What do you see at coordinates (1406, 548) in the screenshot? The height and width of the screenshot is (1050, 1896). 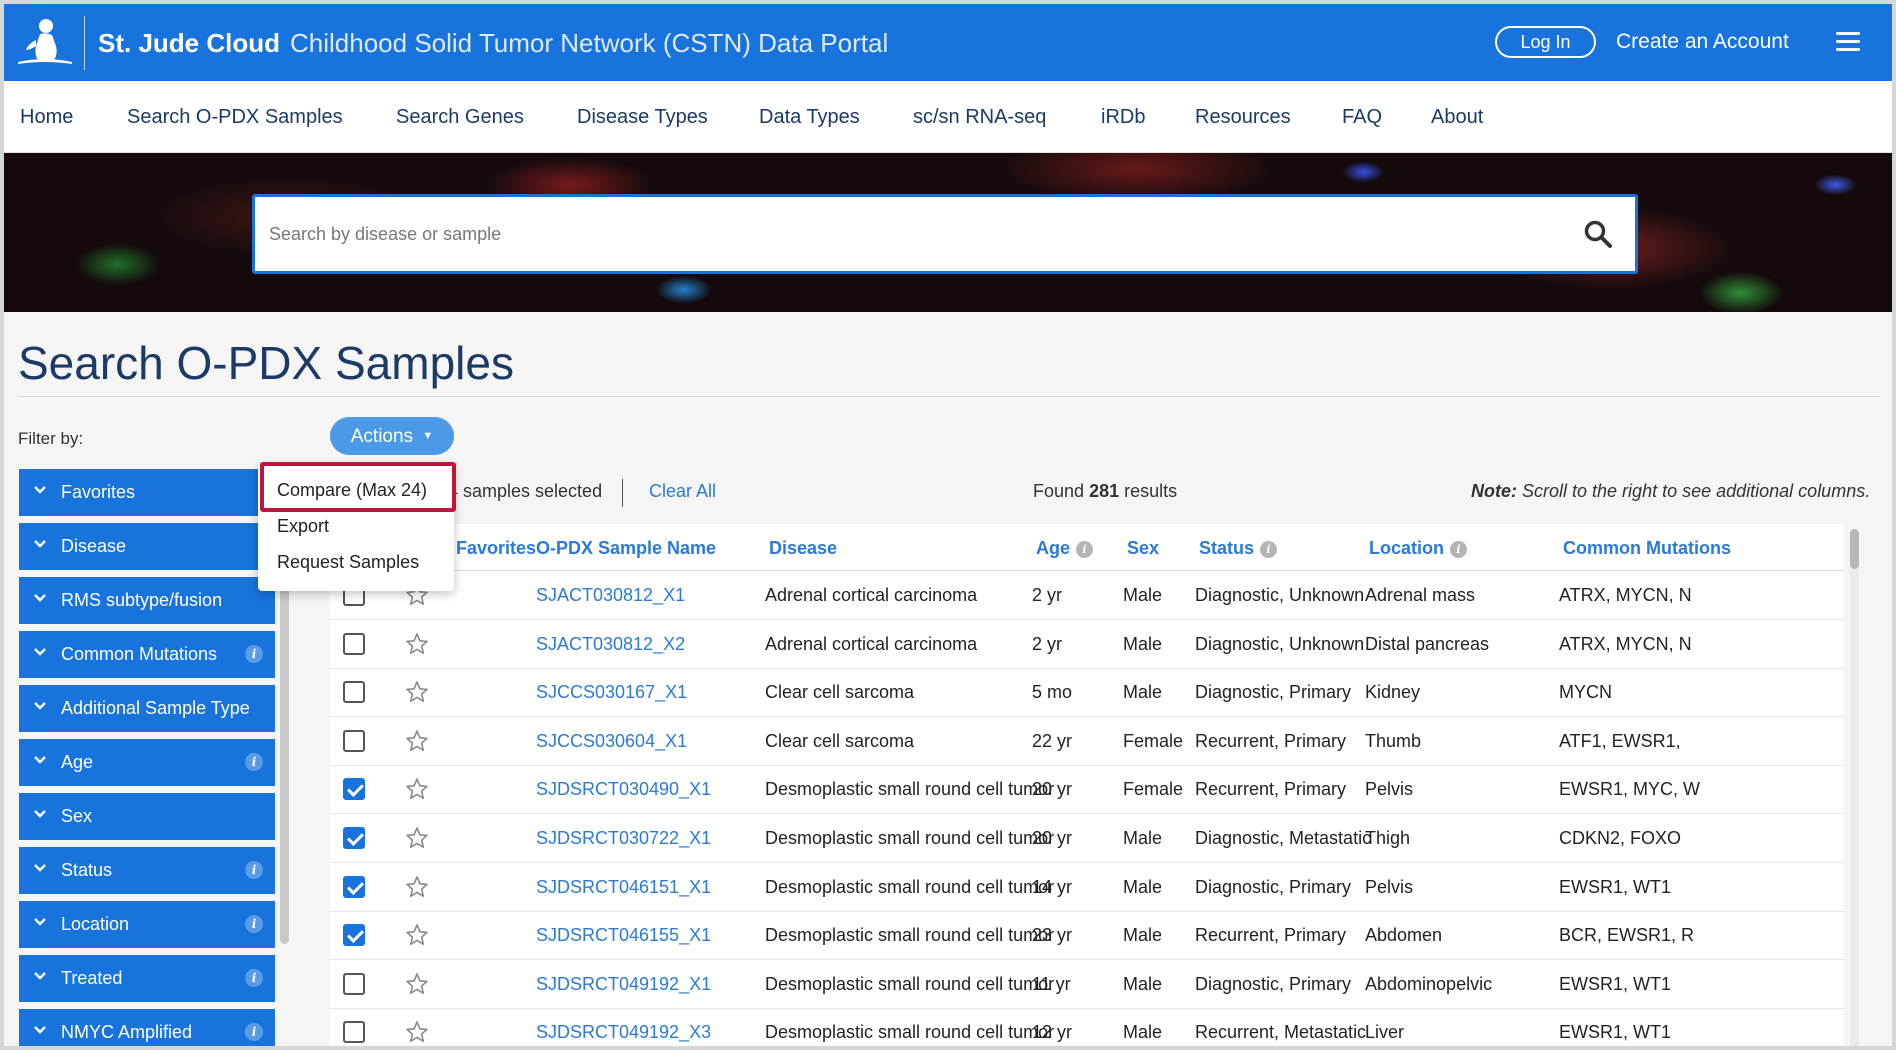 I see `column-header-label: Location` at bounding box center [1406, 548].